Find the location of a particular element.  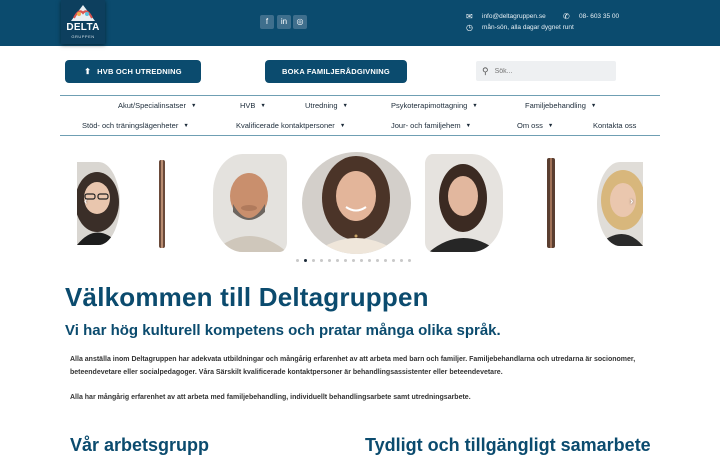

linkedin-icon: in is located at coordinates (284, 22).